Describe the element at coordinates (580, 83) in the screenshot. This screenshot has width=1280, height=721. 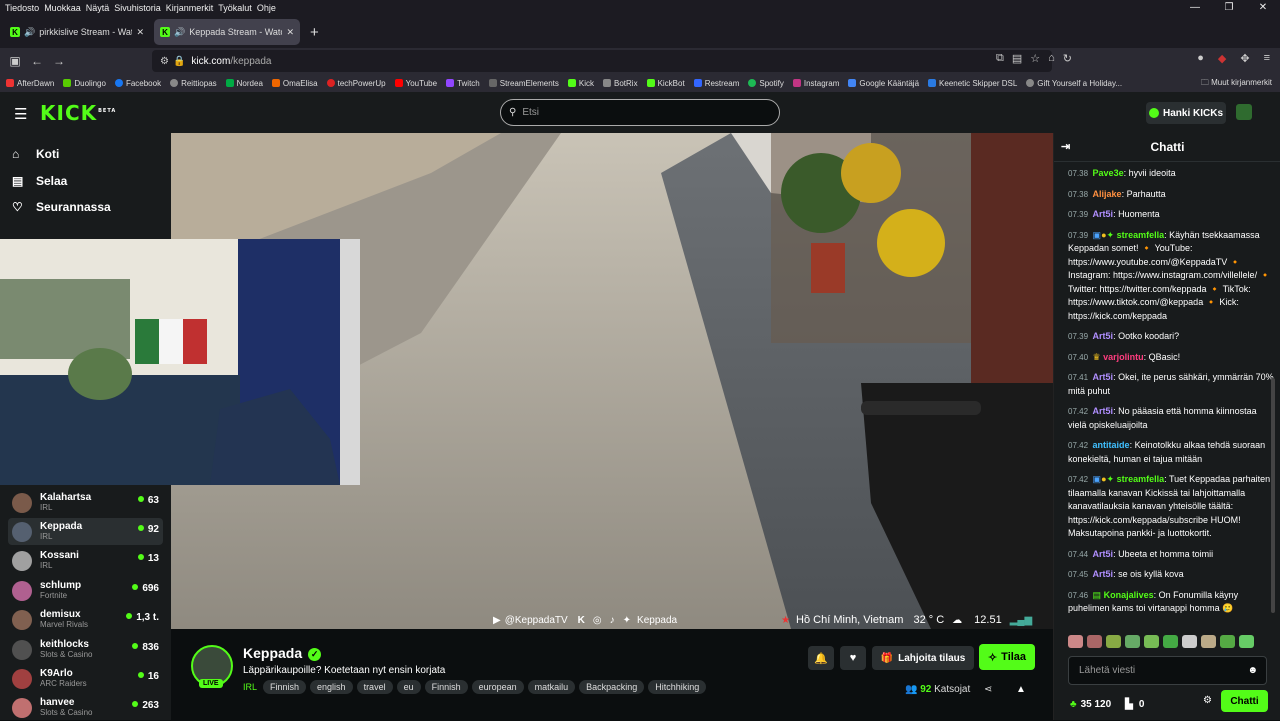
I see `bookmark-item: Kick` at that location.